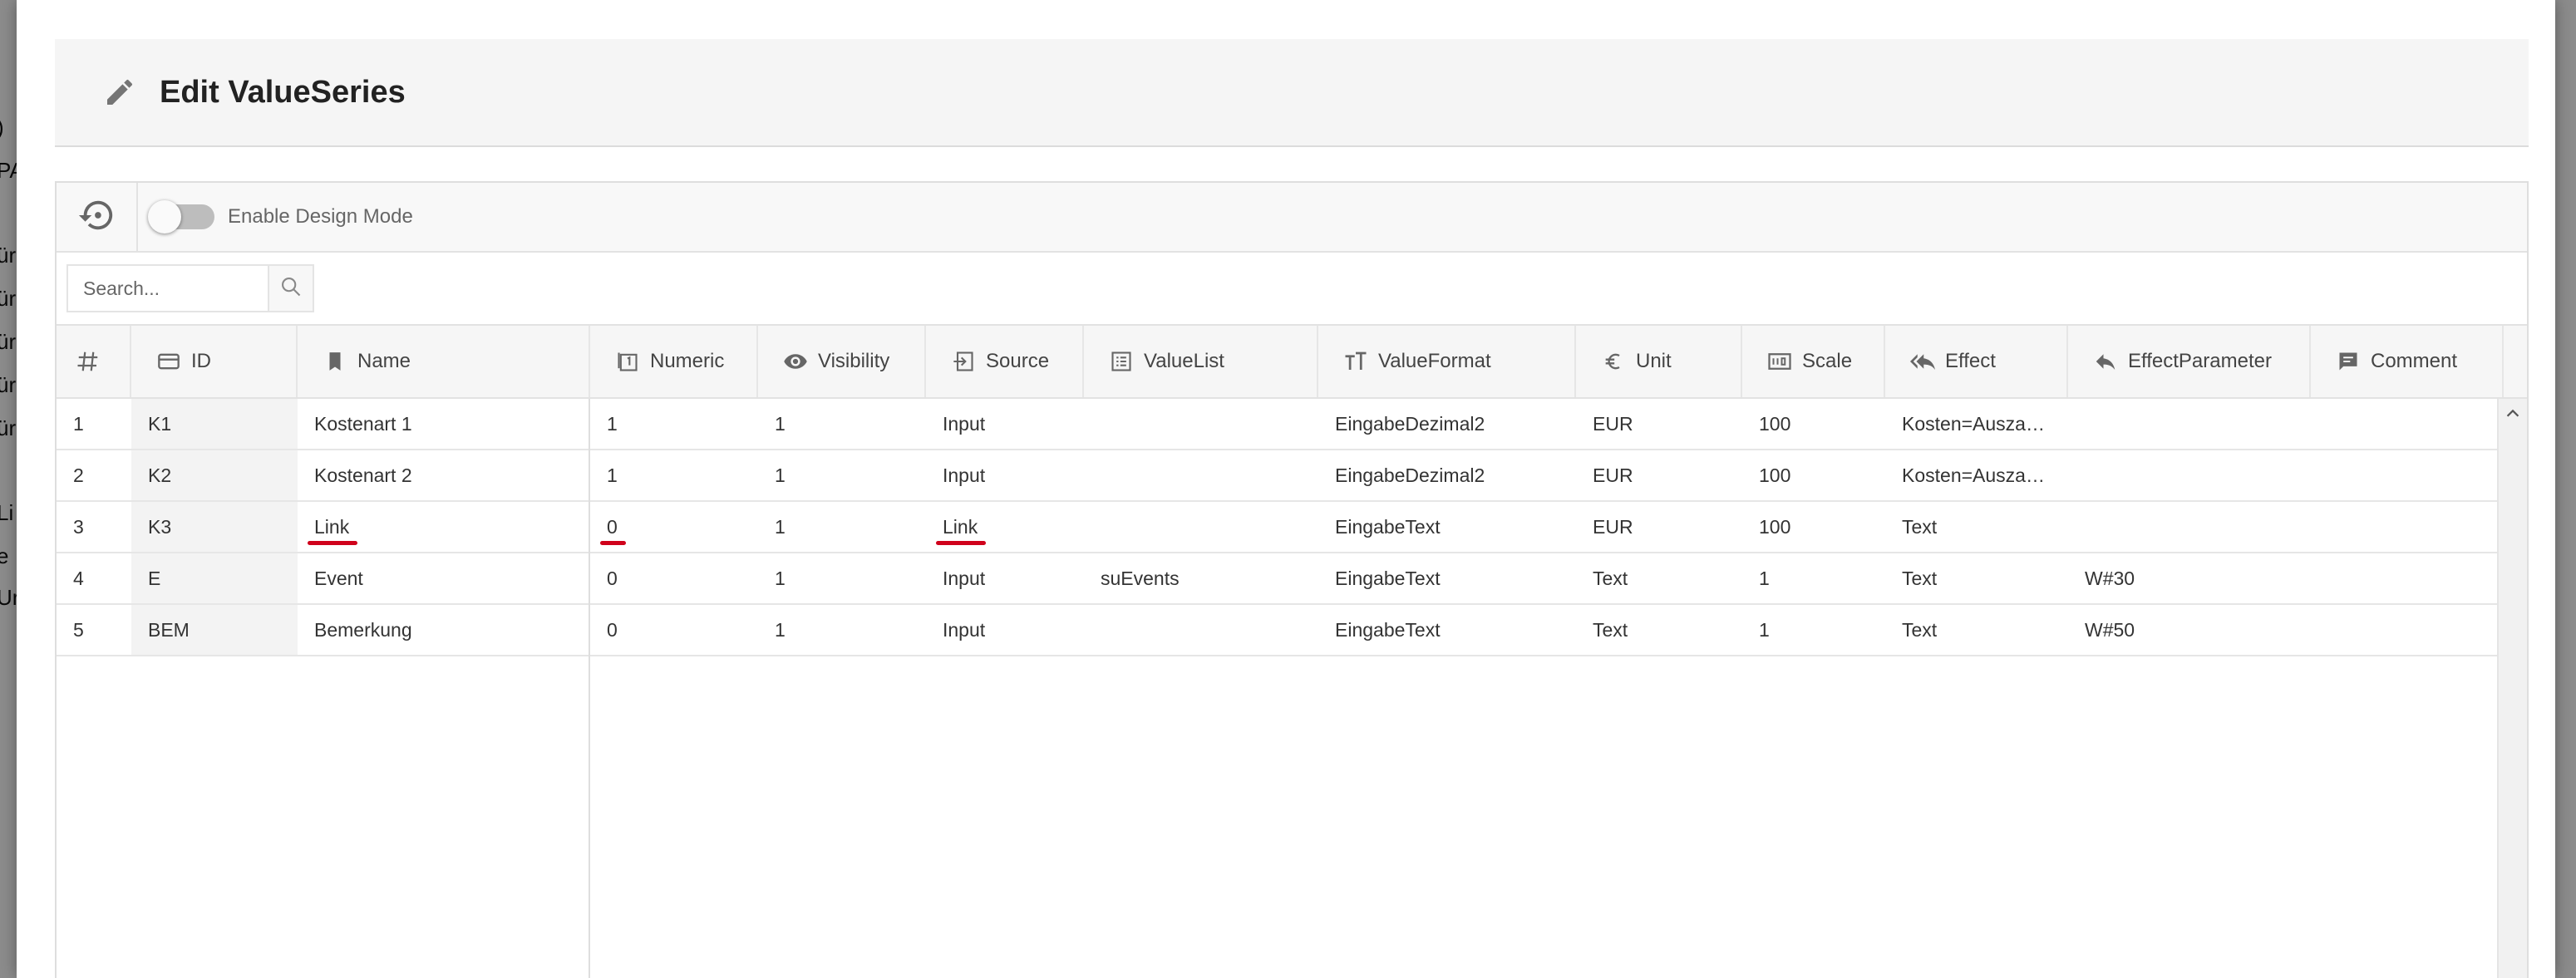 Image resolution: width=2576 pixels, height=978 pixels. Describe the element at coordinates (1976, 361) in the screenshot. I see `column-header-effect: Effect` at that location.